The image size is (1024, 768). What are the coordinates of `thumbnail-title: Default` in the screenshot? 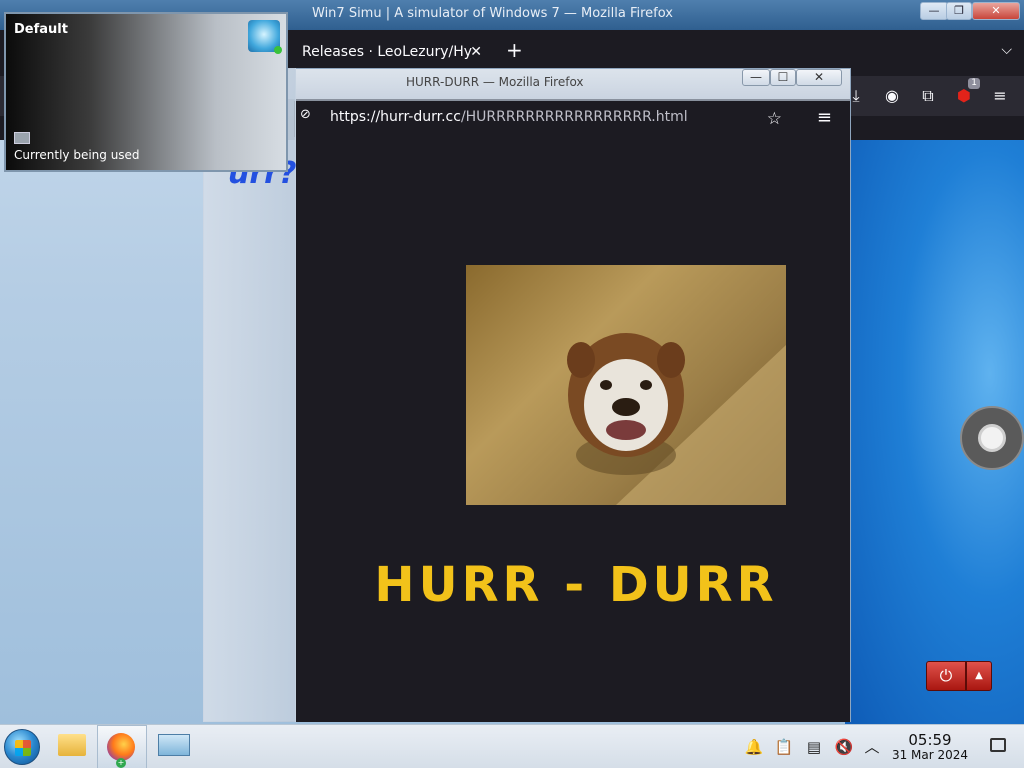 It's located at (41, 29).